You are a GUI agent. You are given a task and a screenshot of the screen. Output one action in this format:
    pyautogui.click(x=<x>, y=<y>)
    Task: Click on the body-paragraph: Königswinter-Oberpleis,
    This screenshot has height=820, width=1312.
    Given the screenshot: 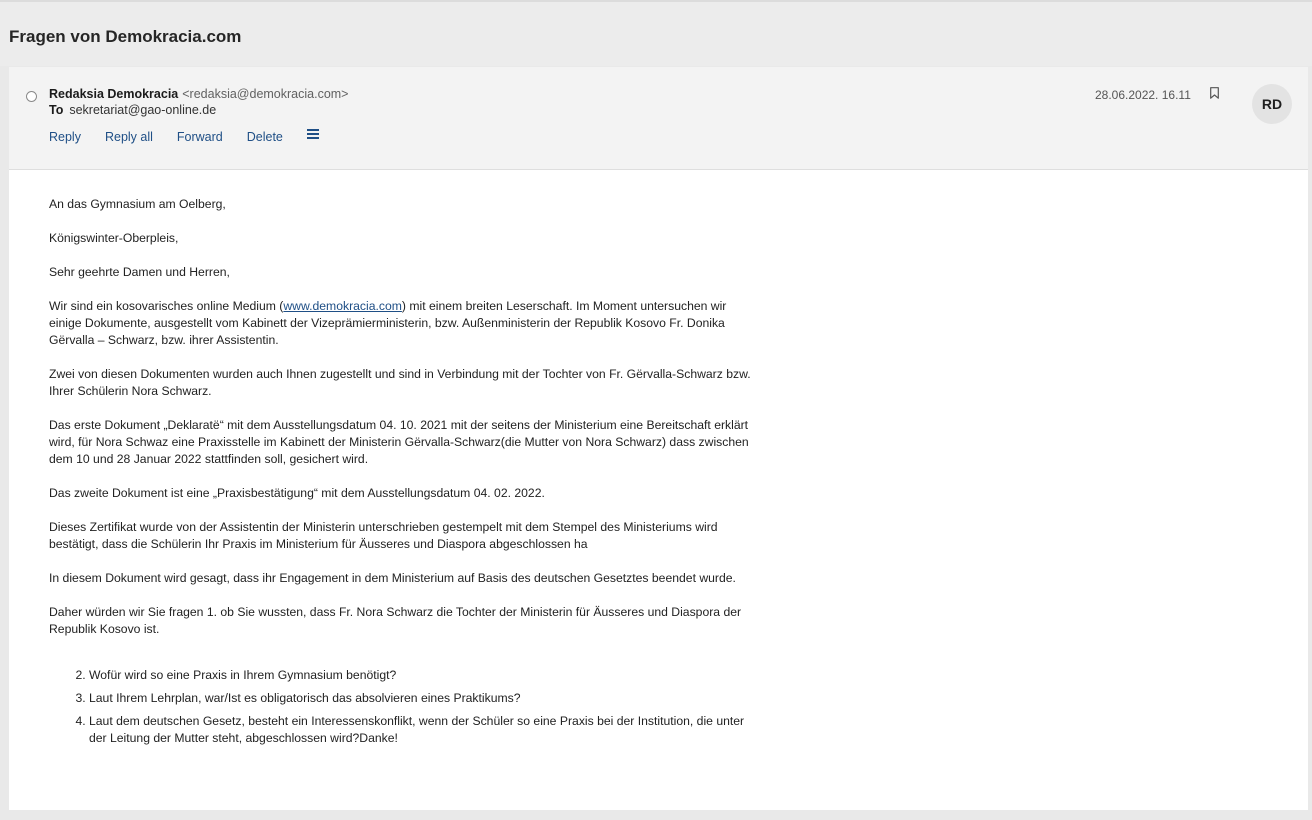 What is the action you would take?
    pyautogui.click(x=114, y=238)
    